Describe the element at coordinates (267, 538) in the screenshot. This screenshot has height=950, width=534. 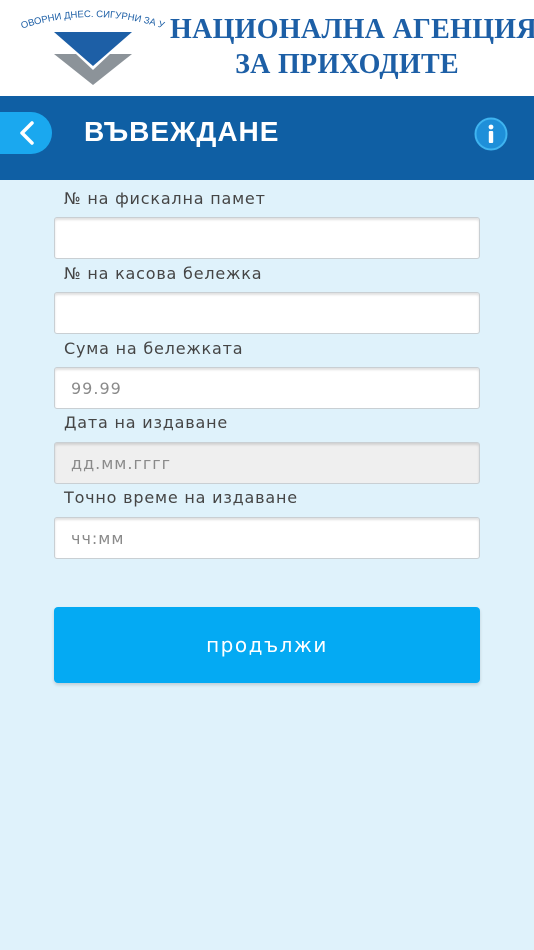
I see `issue-time-input` at that location.